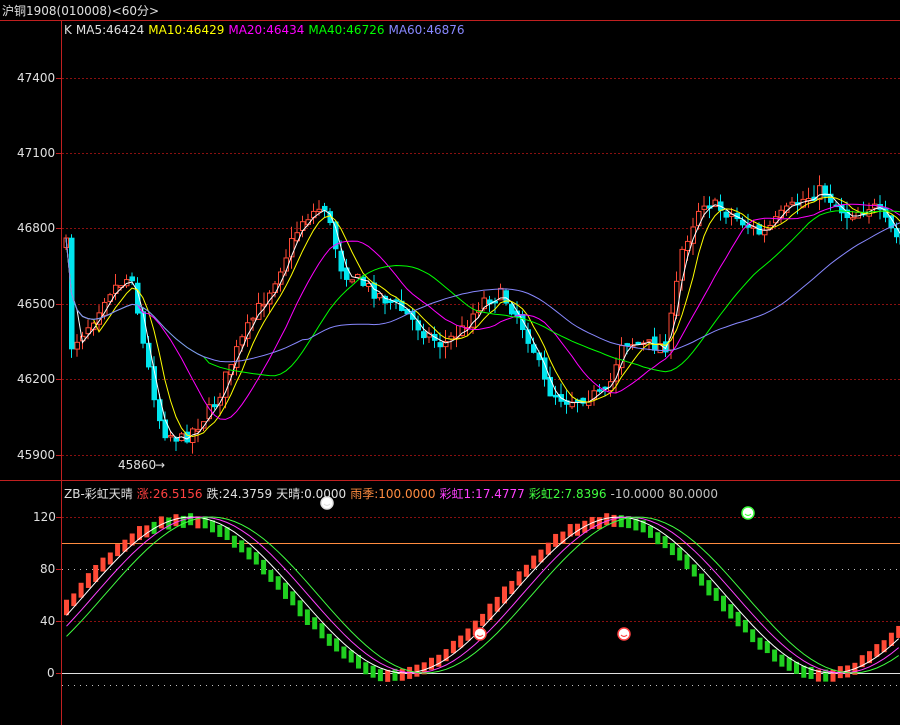 The width and height of the screenshot is (900, 725). Describe the element at coordinates (36, 379) in the screenshot. I see `price-tick-label: 46200` at that location.